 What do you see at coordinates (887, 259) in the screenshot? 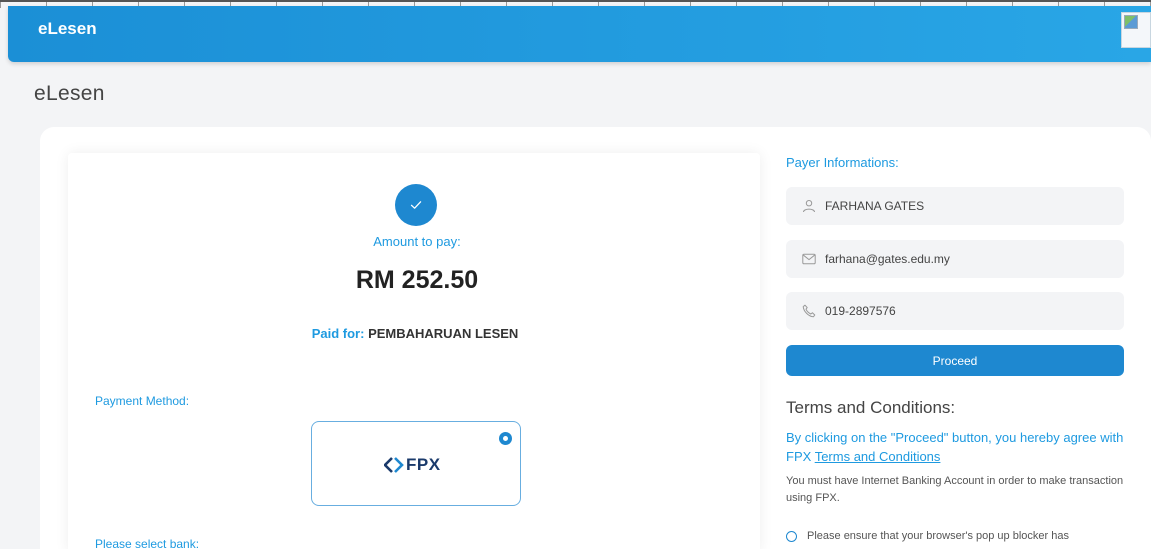
I see `payer-email-value: farhana@gates.edu.my` at bounding box center [887, 259].